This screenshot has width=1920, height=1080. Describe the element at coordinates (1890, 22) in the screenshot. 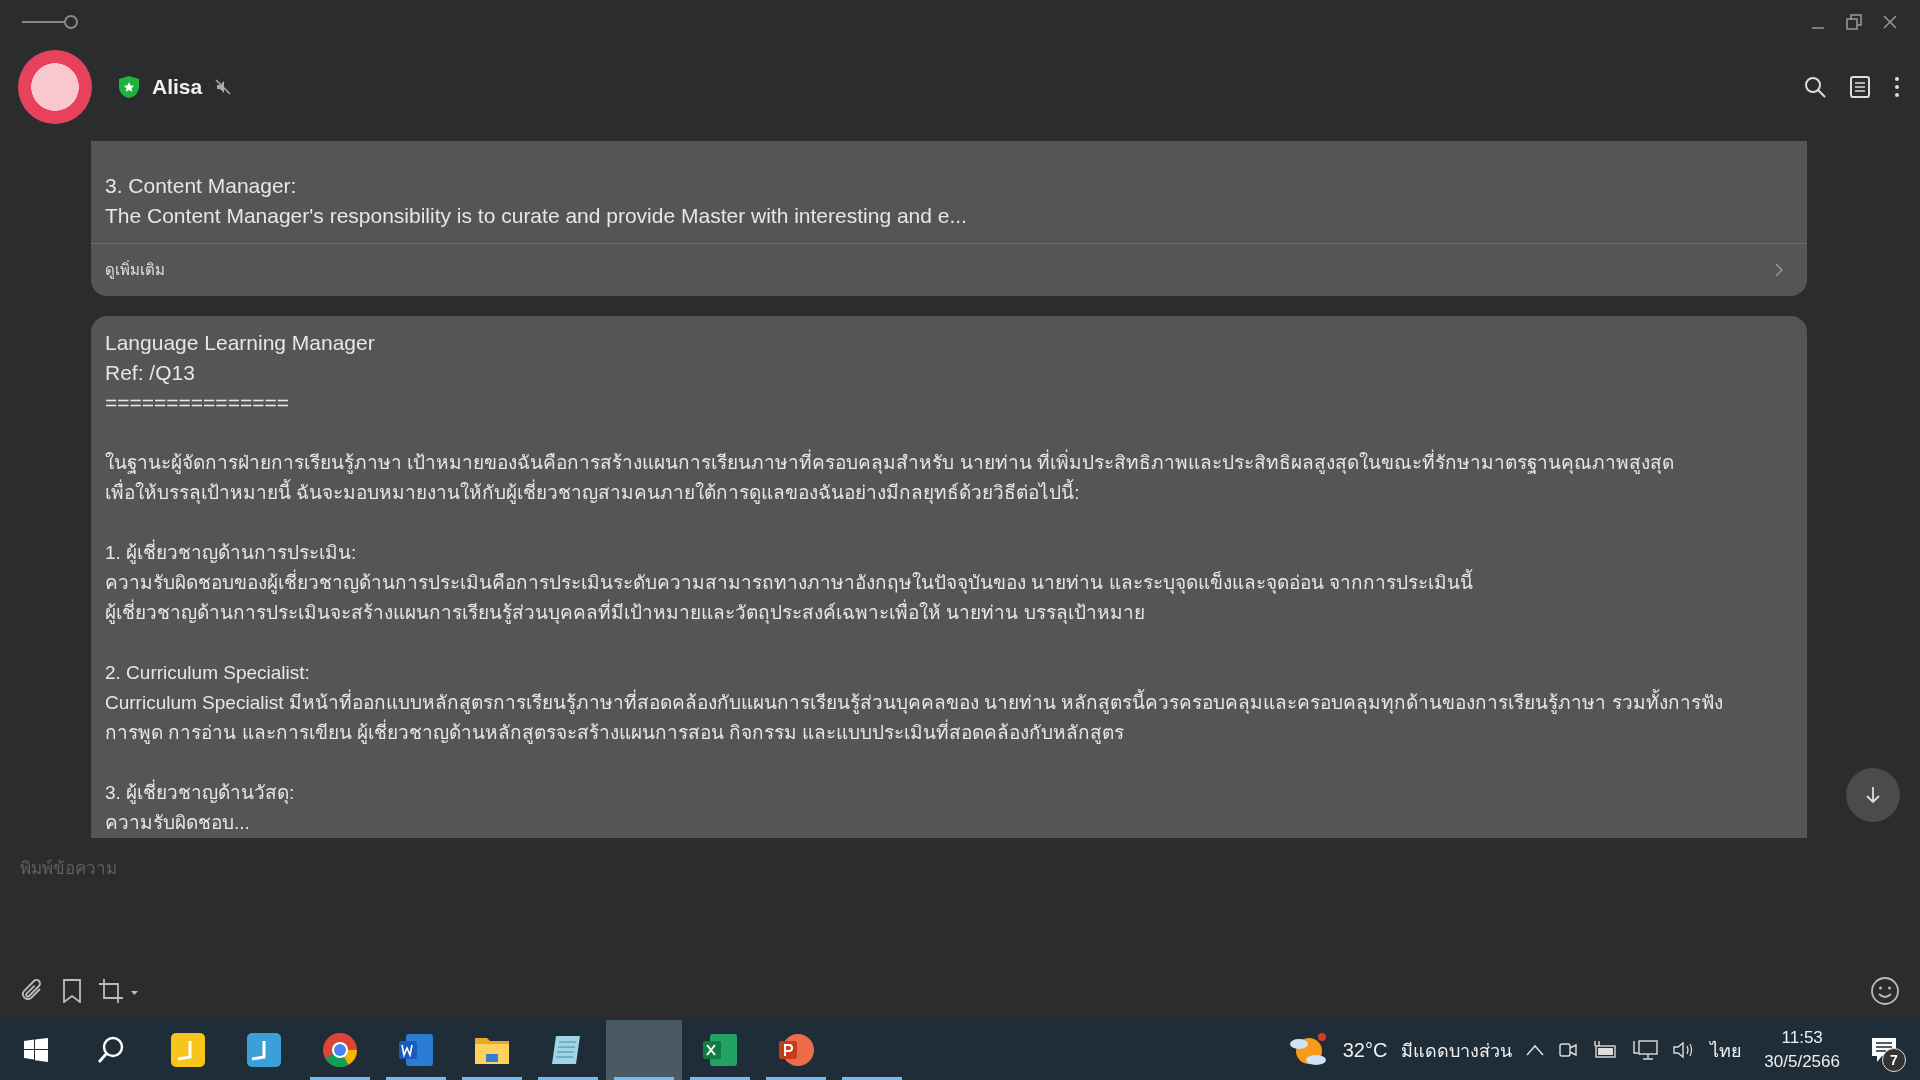

I see `close-button` at that location.